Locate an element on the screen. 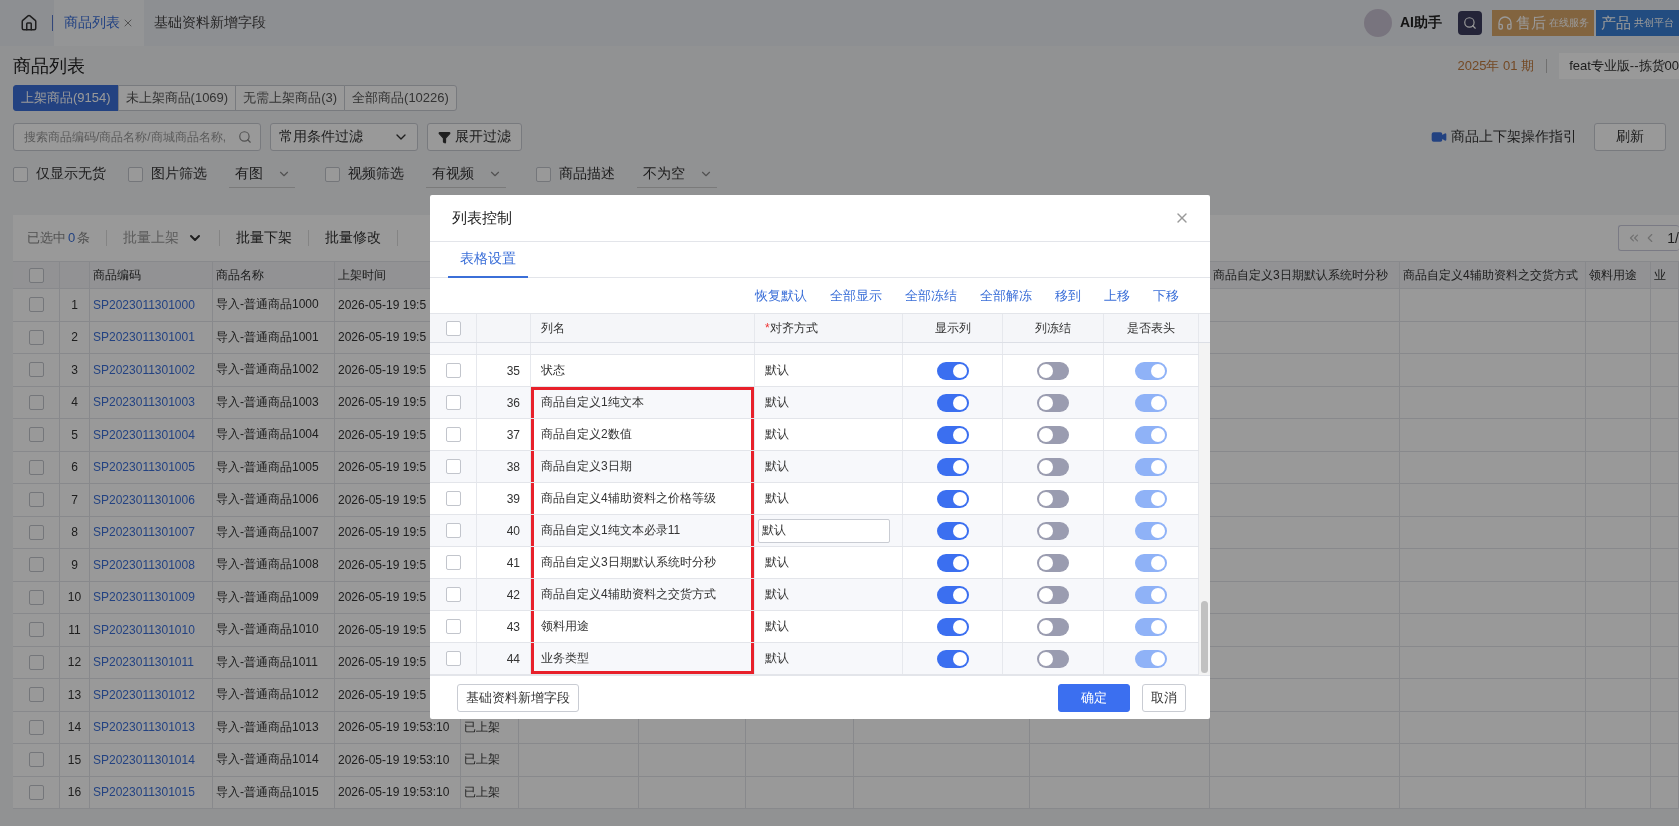 Image resolution: width=1679 pixels, height=826 pixels. product-code-link: SP2023011301009 is located at coordinates (144, 597).